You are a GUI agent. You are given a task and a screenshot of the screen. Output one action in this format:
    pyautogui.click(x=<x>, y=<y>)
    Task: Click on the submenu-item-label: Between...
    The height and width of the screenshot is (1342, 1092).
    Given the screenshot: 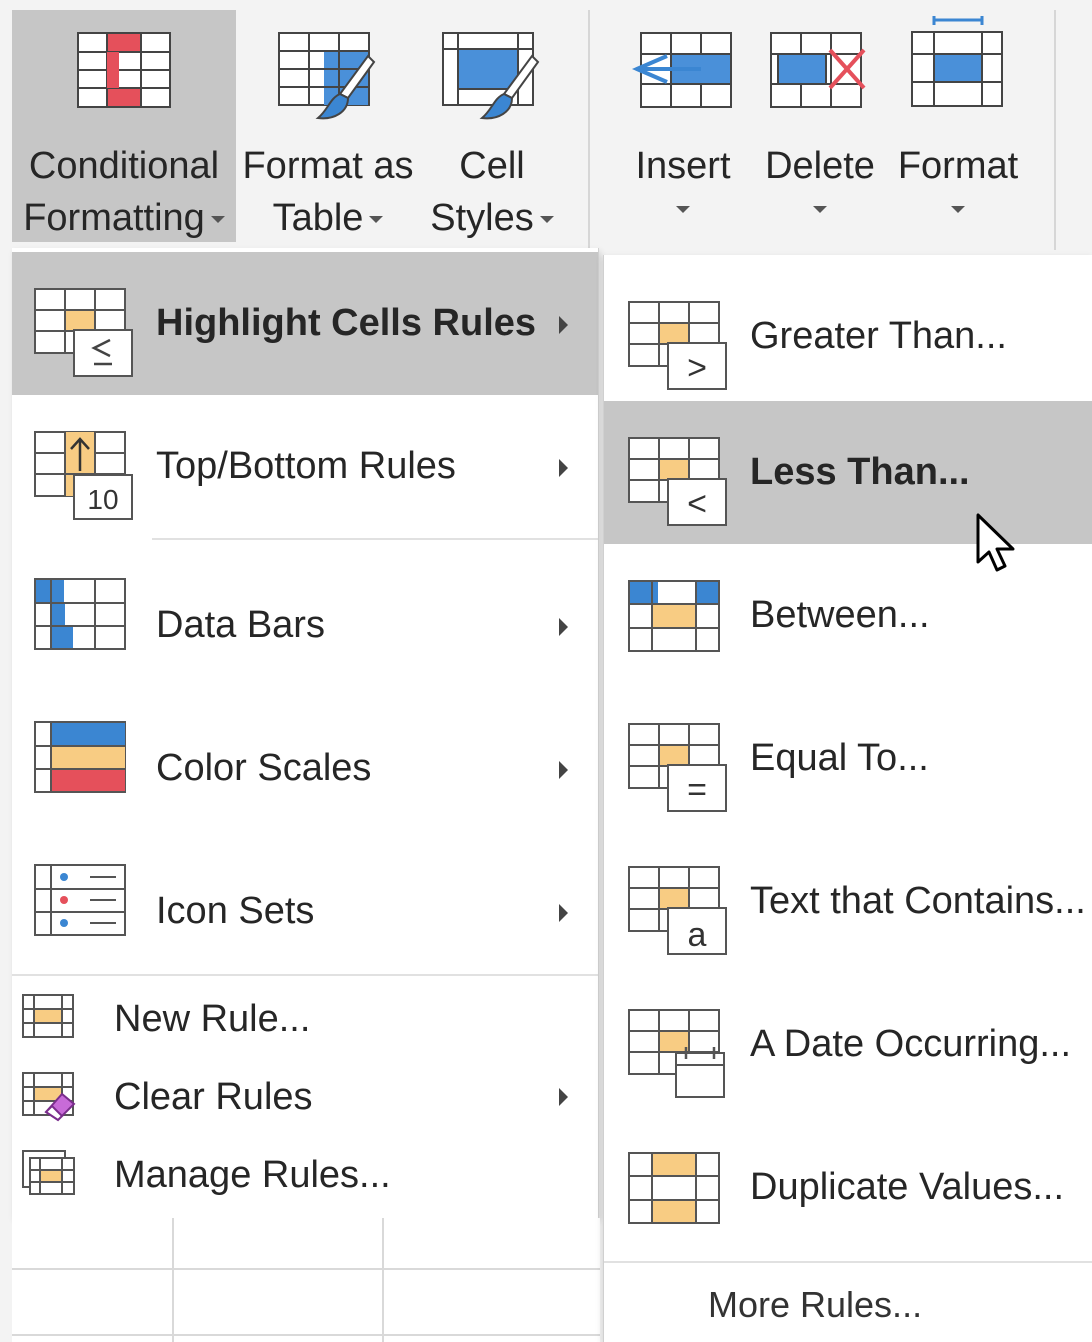 What is the action you would take?
    pyautogui.click(x=840, y=615)
    